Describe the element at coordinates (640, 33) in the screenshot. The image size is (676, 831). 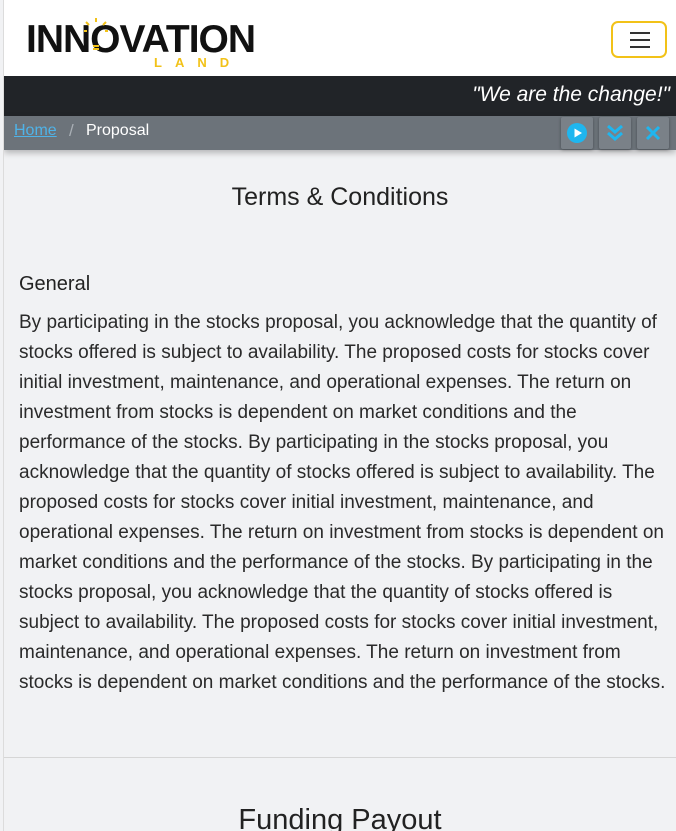
I see `hamburger-menu-icon` at that location.